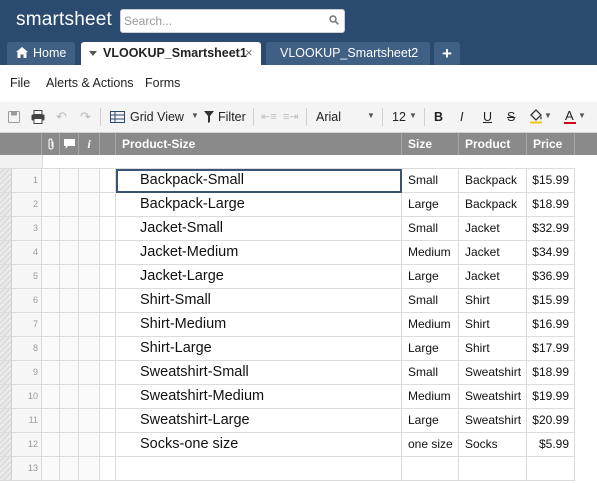  Describe the element at coordinates (259, 229) in the screenshot. I see `product-size-cell: Jacket-Small` at that location.